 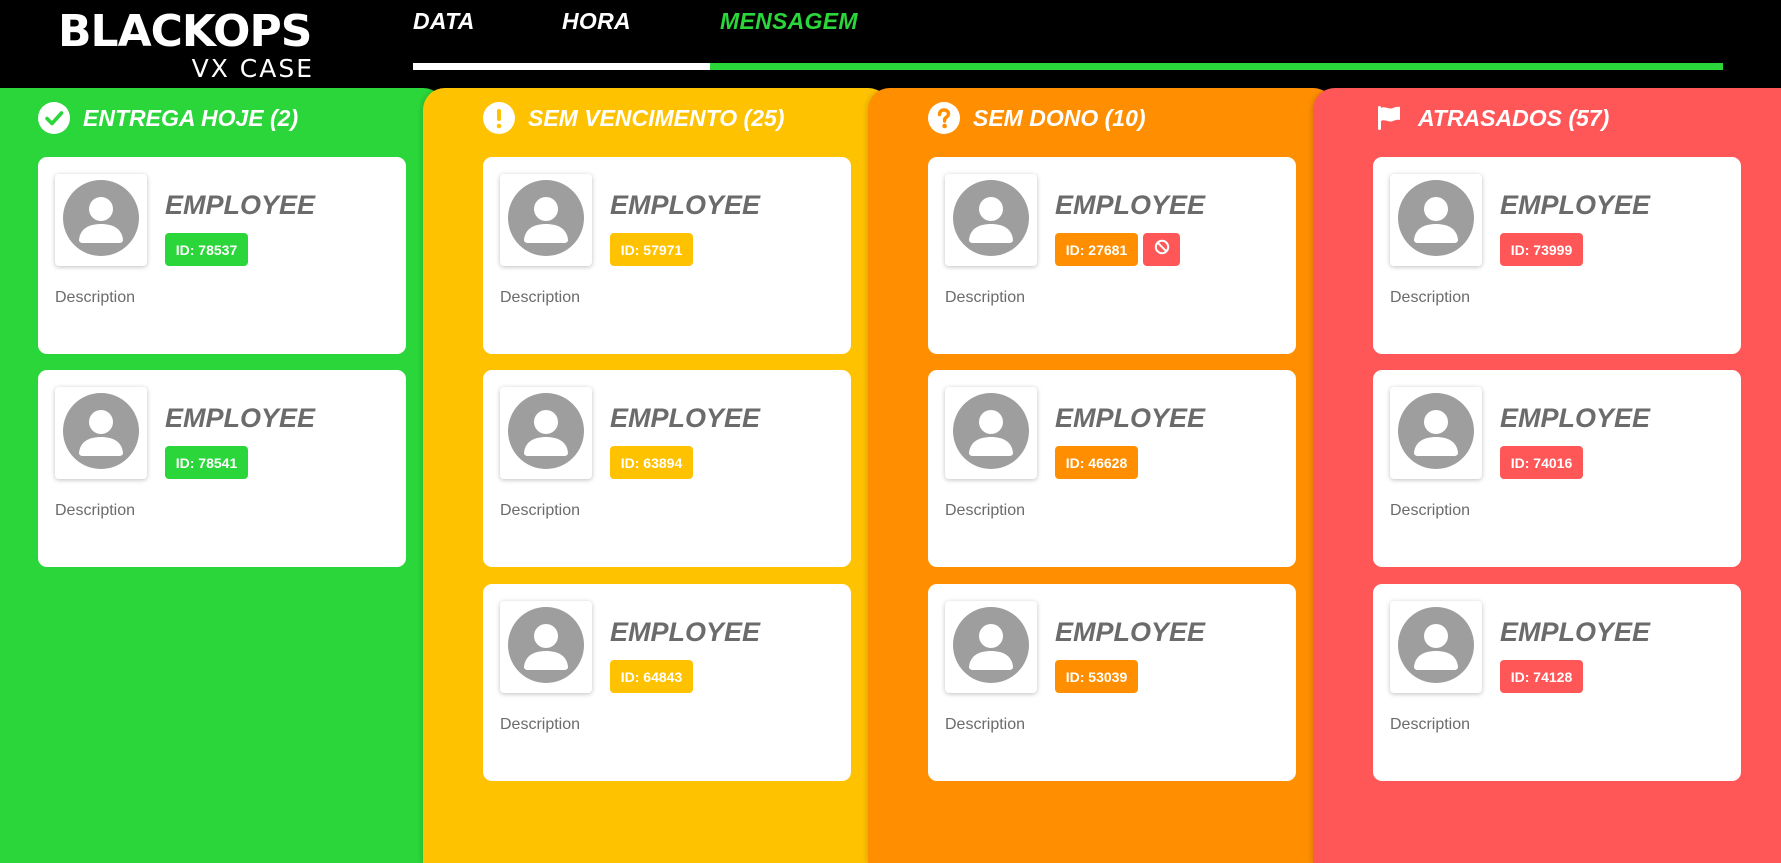 I want to click on flag-icon, so click(x=1389, y=118).